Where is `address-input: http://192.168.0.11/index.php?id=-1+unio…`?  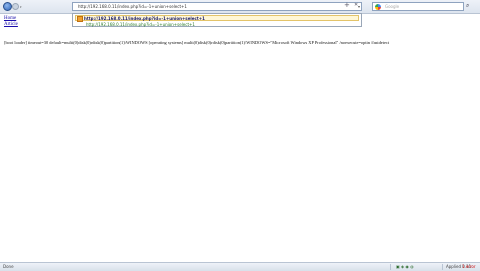 address-input: http://192.168.0.11/index.php?id=-1+unio… is located at coordinates (132, 6).